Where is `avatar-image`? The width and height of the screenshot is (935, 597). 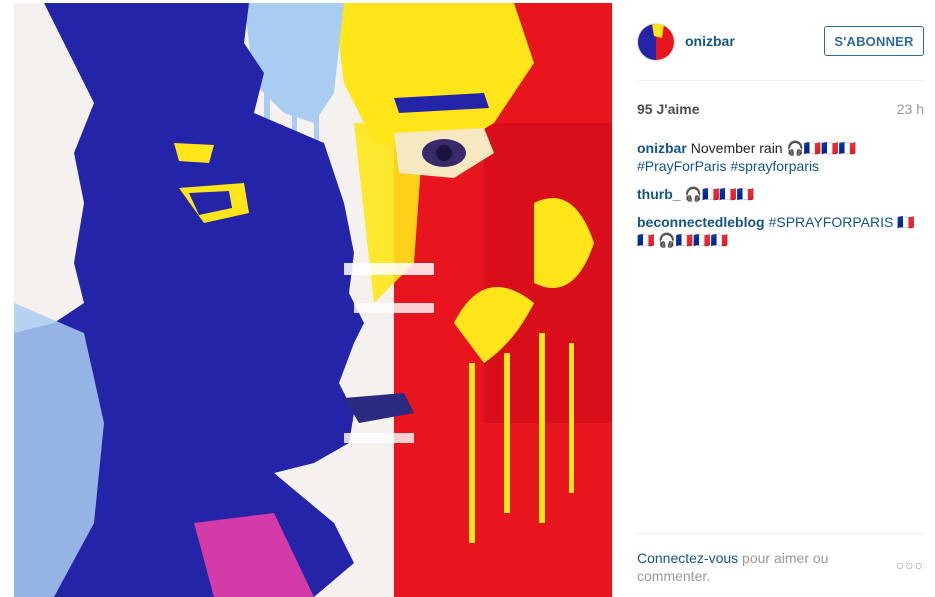 avatar-image is located at coordinates (656, 42).